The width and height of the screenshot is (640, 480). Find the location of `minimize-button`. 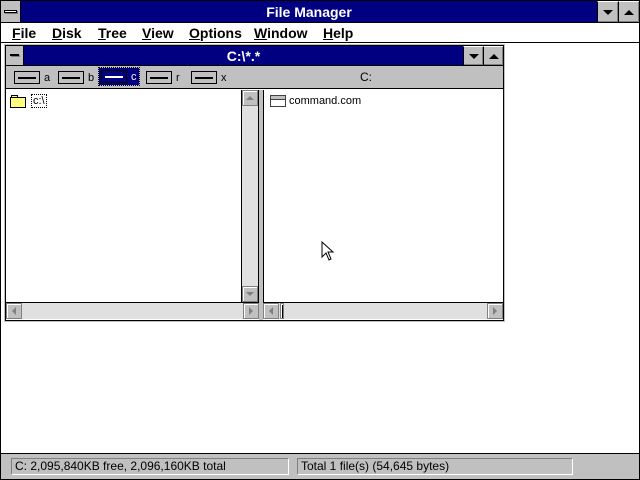

minimize-button is located at coordinates (607, 11).